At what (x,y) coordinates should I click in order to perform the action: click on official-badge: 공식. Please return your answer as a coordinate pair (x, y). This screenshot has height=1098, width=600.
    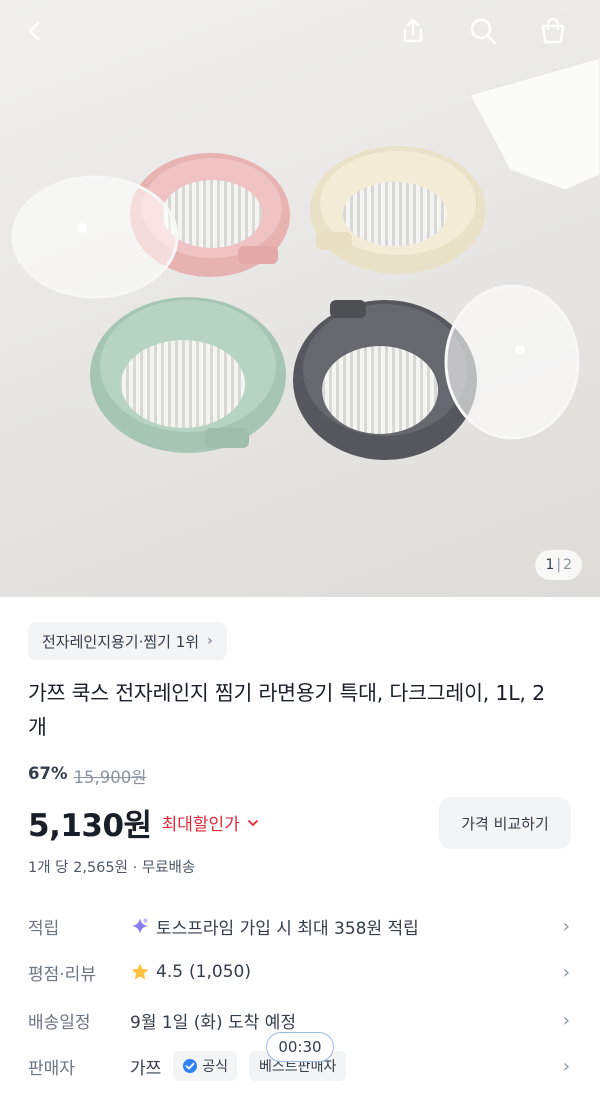
    Looking at the image, I should click on (205, 1066).